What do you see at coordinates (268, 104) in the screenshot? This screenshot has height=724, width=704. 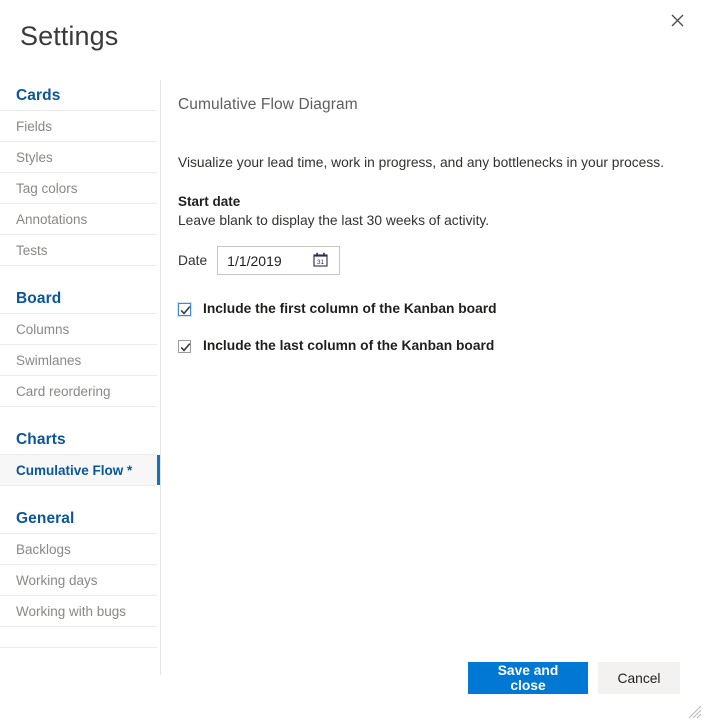 I see `pane-title: Cumulative Flow Diagram` at bounding box center [268, 104].